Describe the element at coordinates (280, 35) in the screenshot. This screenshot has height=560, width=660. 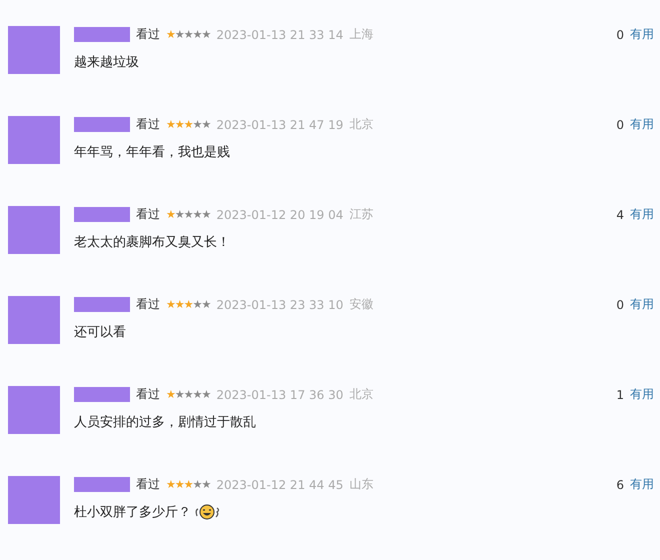
I see `comment-time: 2023-01-13 21 33 14` at that location.